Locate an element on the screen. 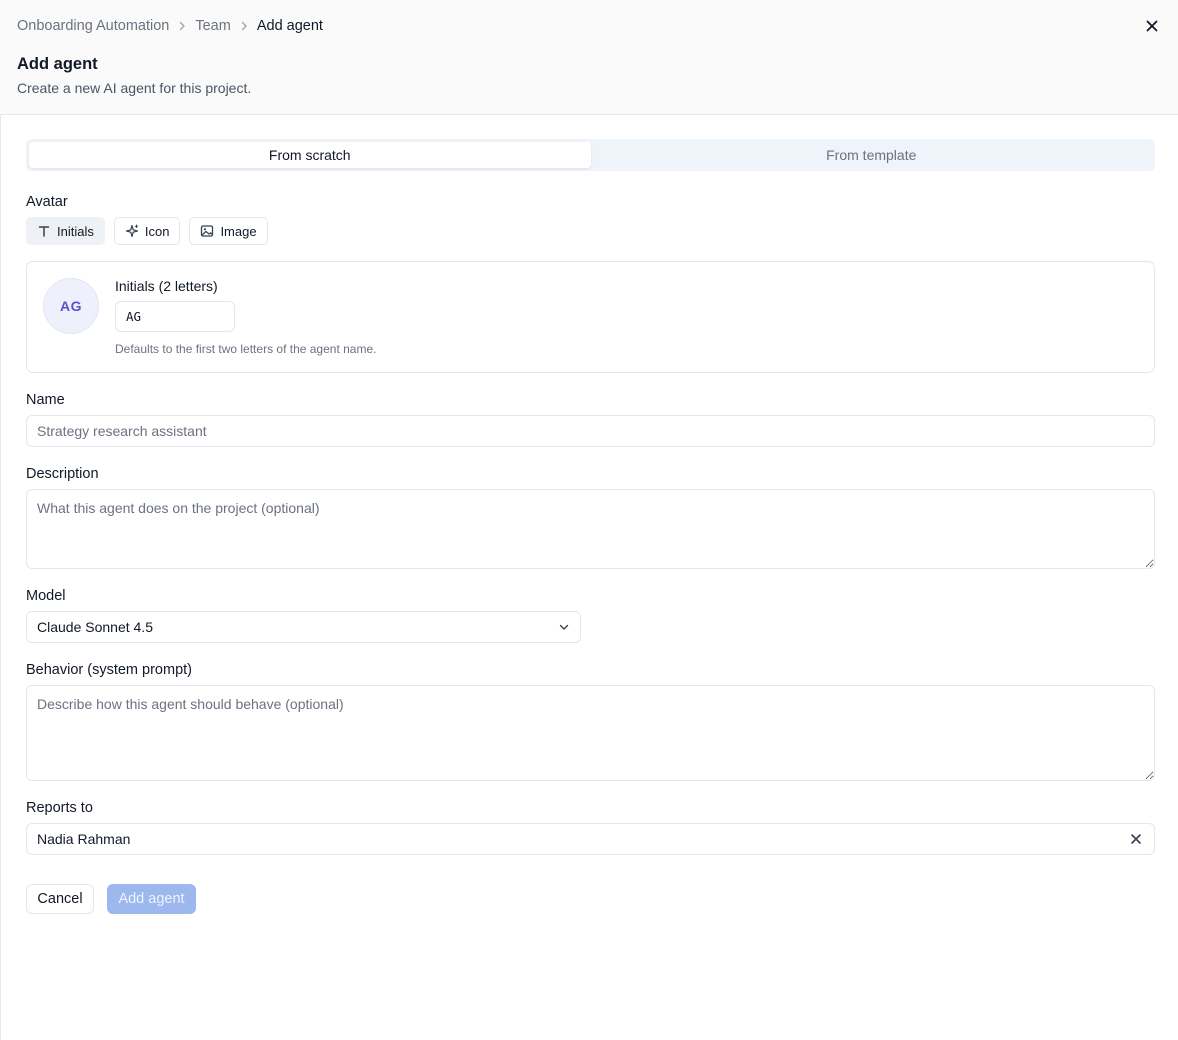 This screenshot has width=1178, height=1040. avatar-type-tabs: Initials Icon Image is located at coordinates (147, 231).